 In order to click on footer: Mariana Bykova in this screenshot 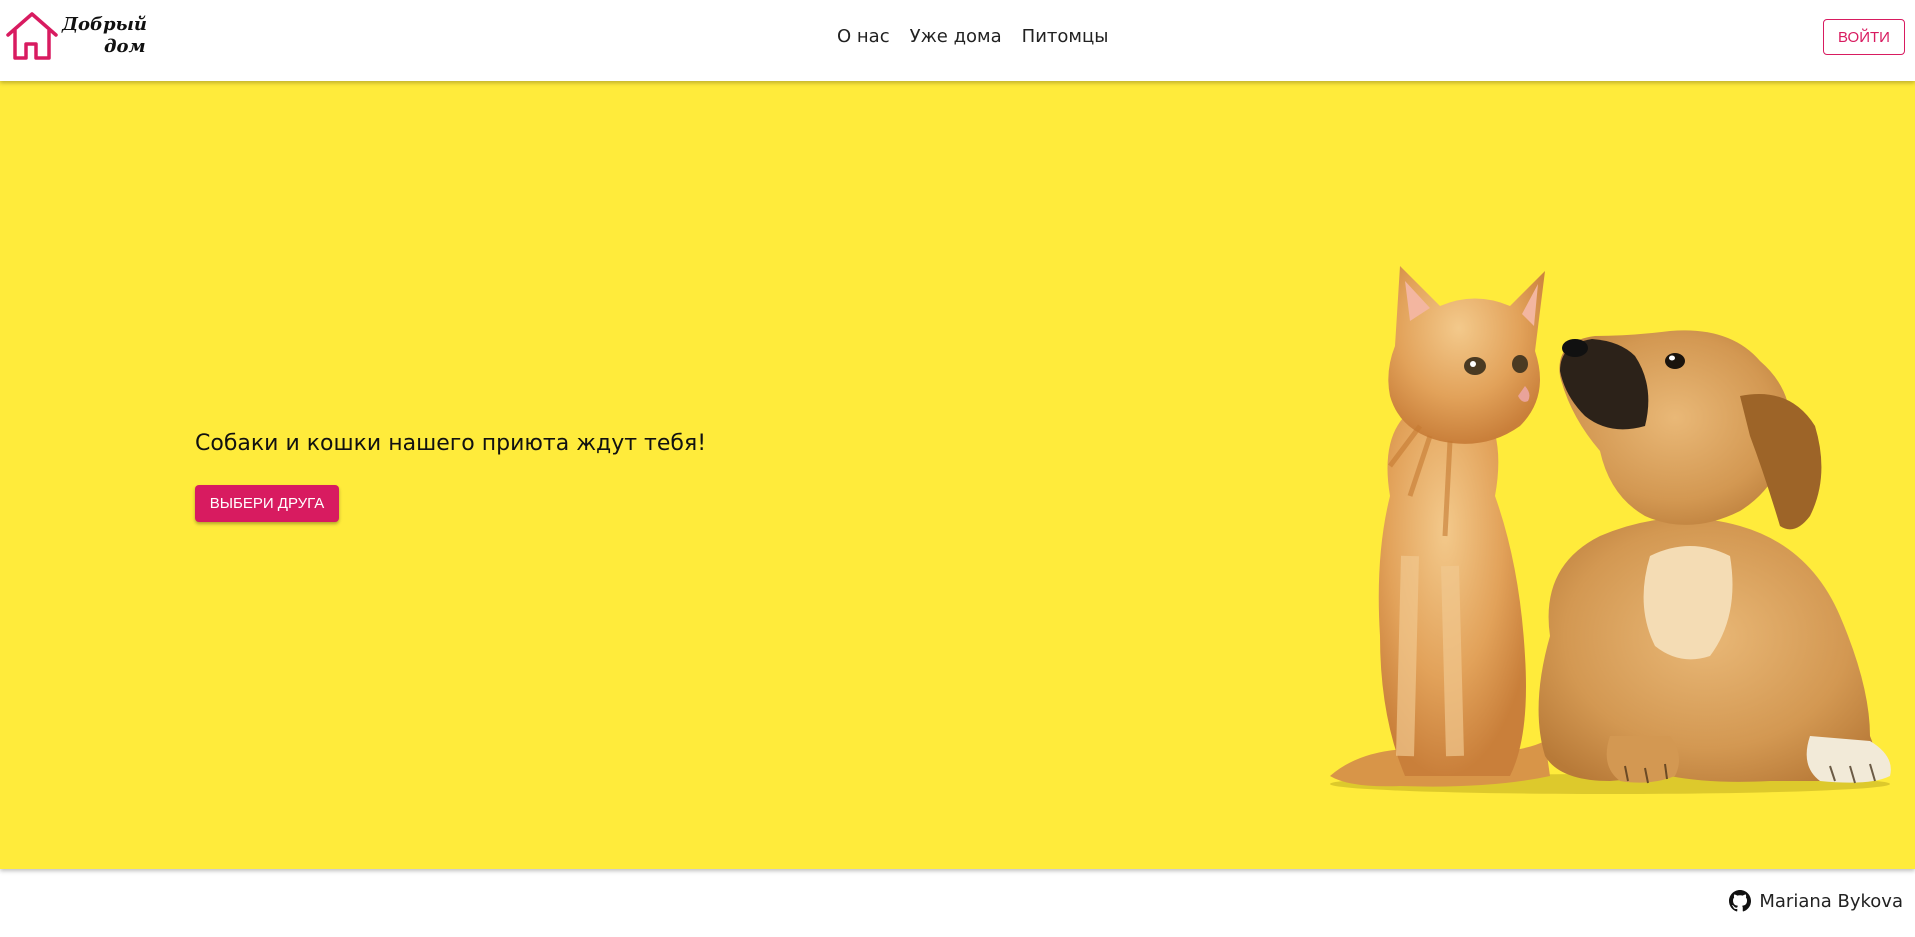, I will do `click(1816, 901)`.